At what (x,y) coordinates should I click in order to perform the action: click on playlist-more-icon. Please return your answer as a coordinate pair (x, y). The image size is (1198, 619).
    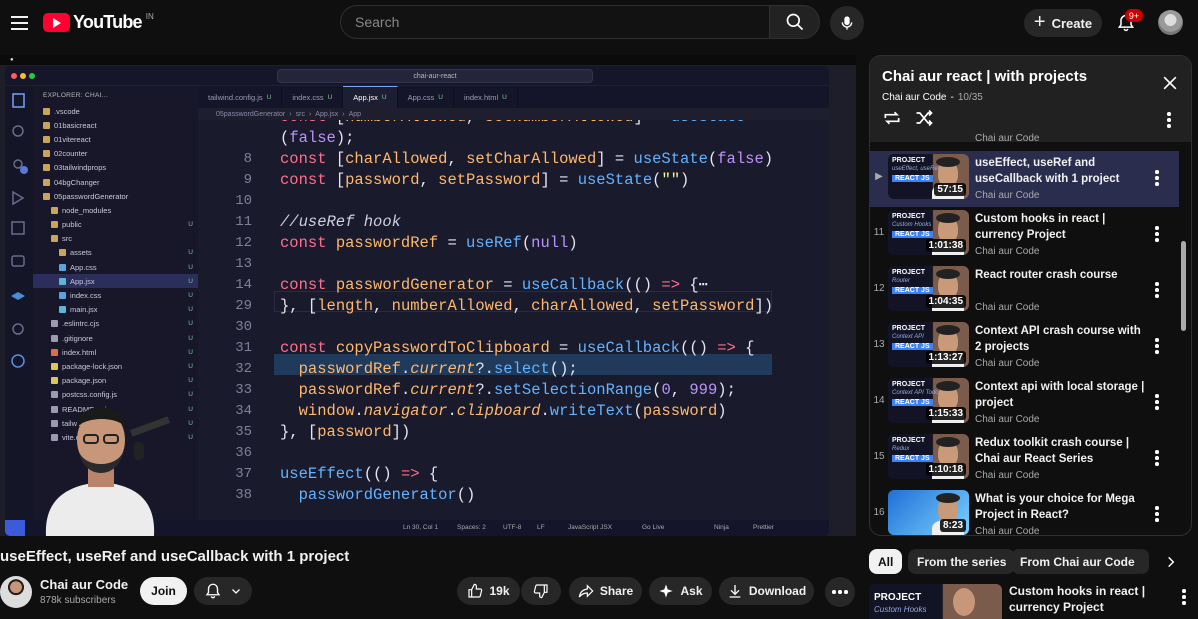
    Looking at the image, I should click on (1169, 120).